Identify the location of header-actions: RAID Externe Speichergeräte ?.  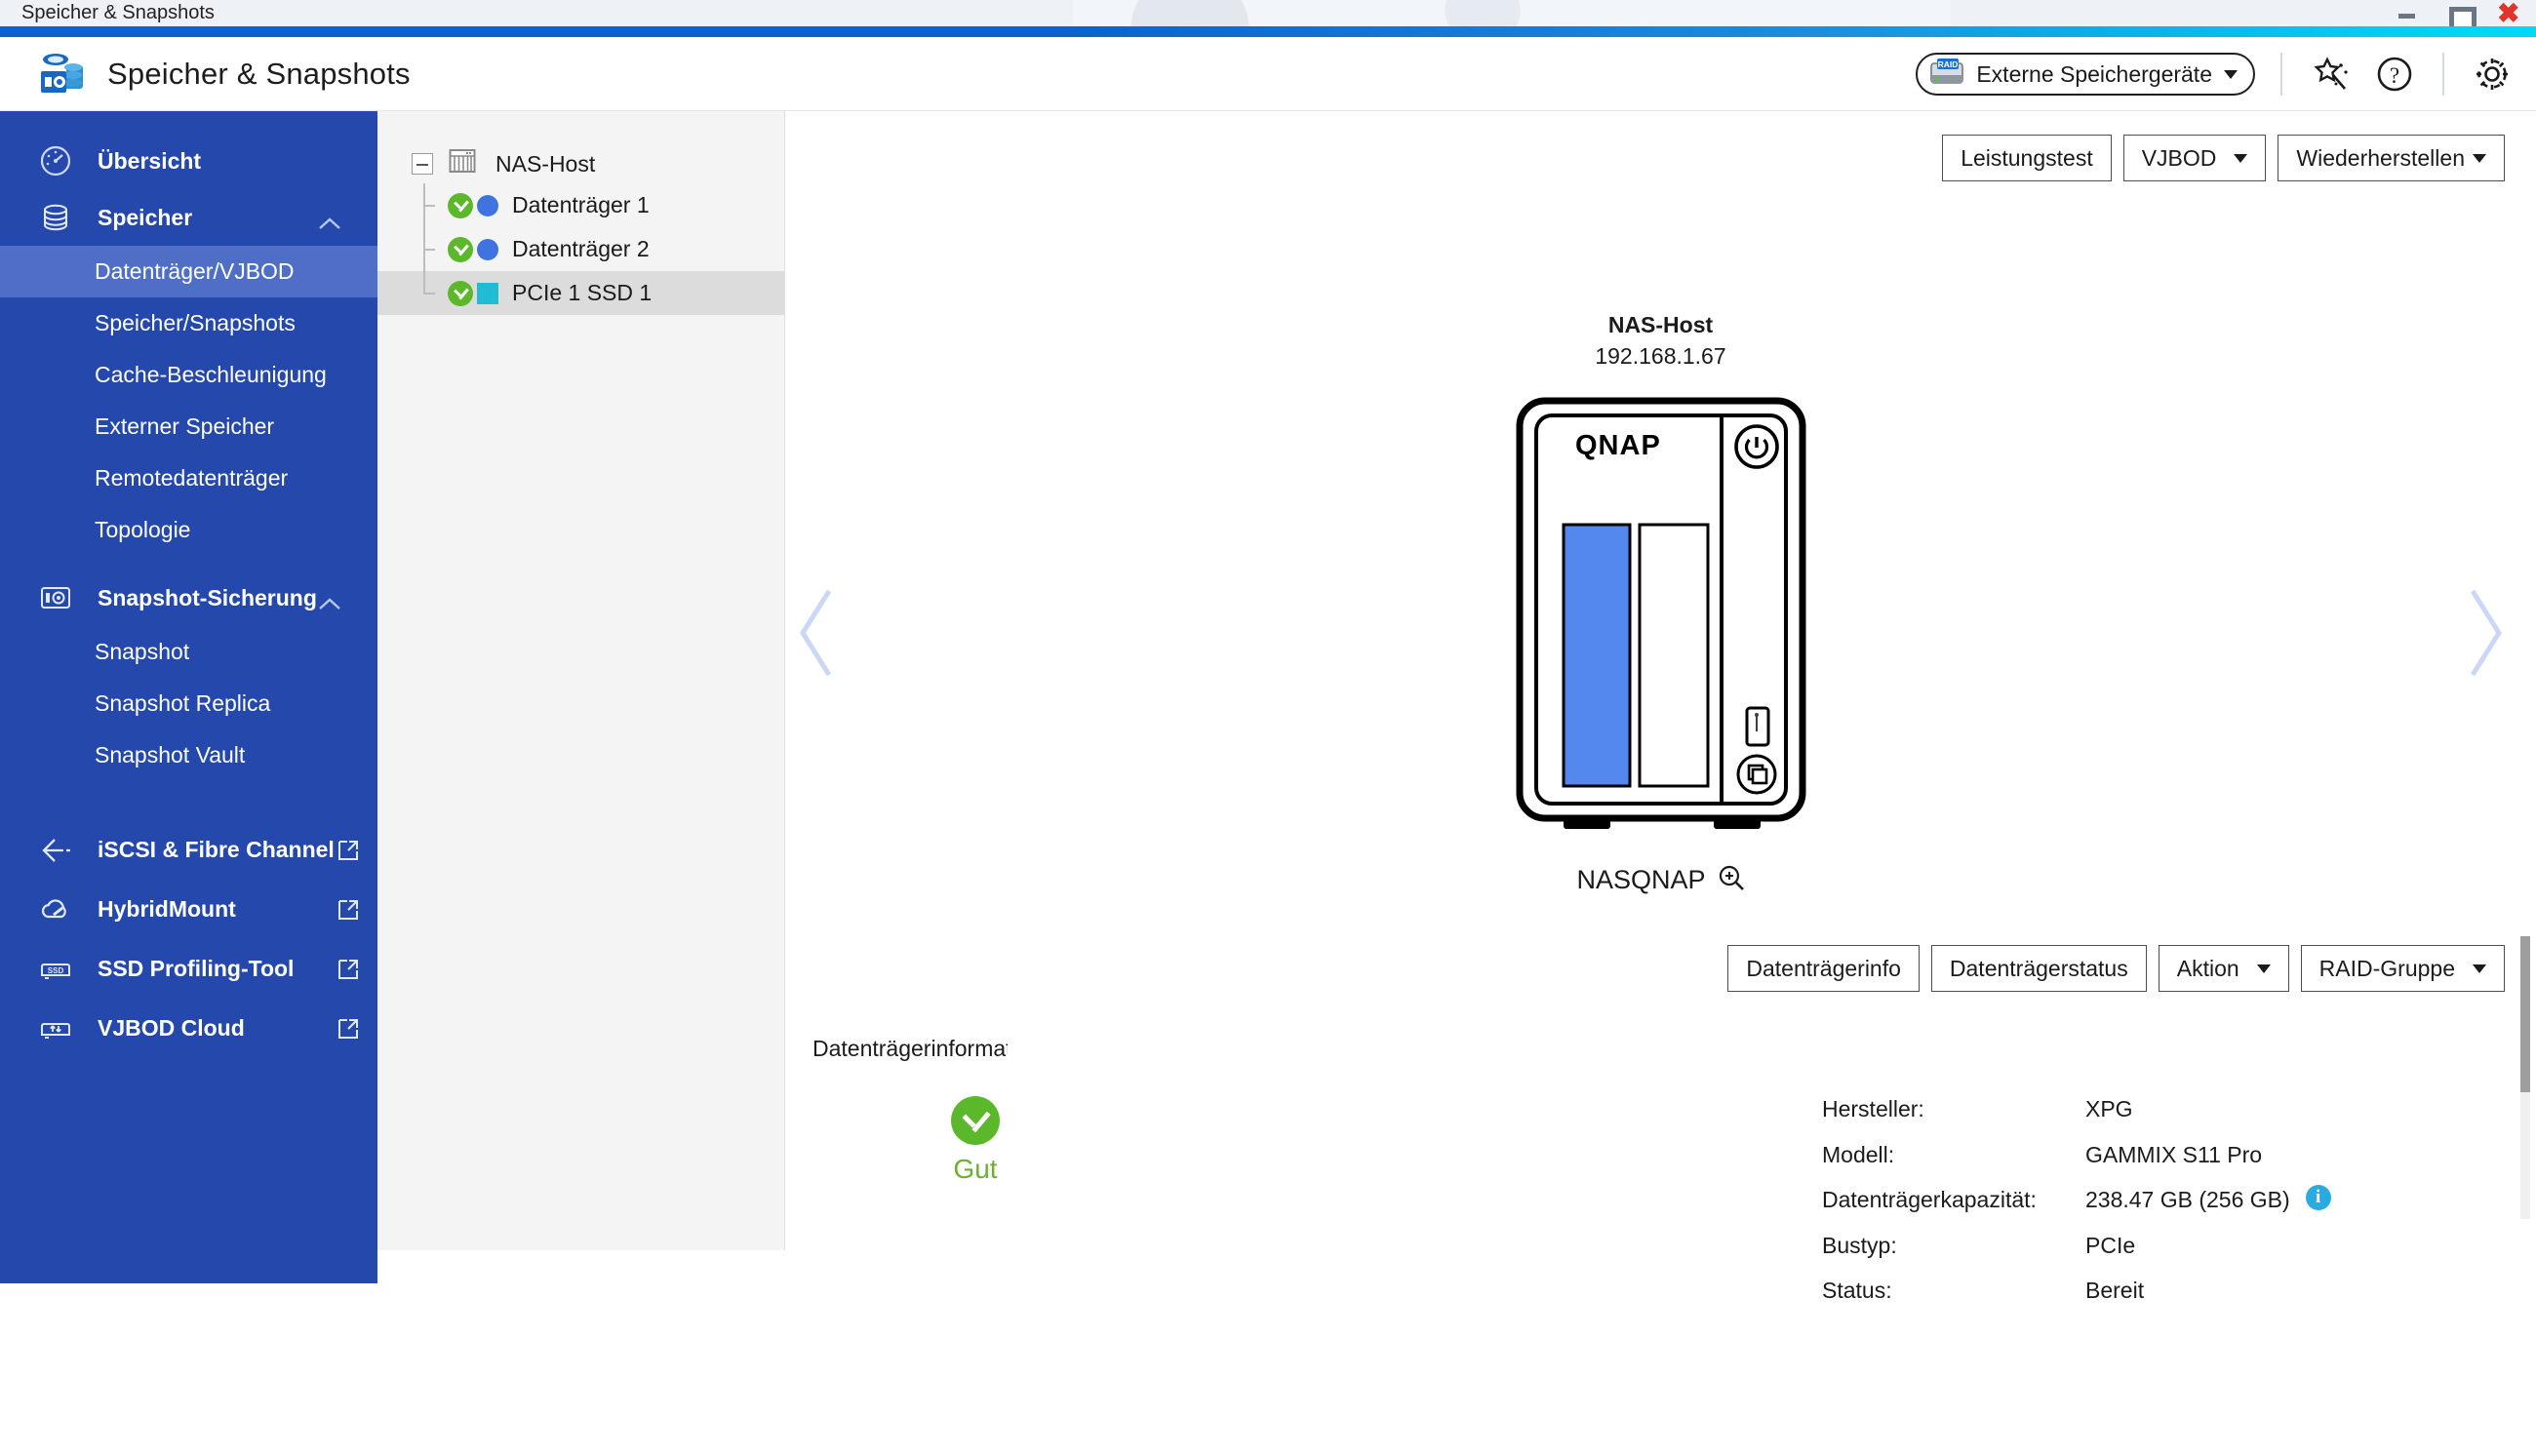
(2215, 74).